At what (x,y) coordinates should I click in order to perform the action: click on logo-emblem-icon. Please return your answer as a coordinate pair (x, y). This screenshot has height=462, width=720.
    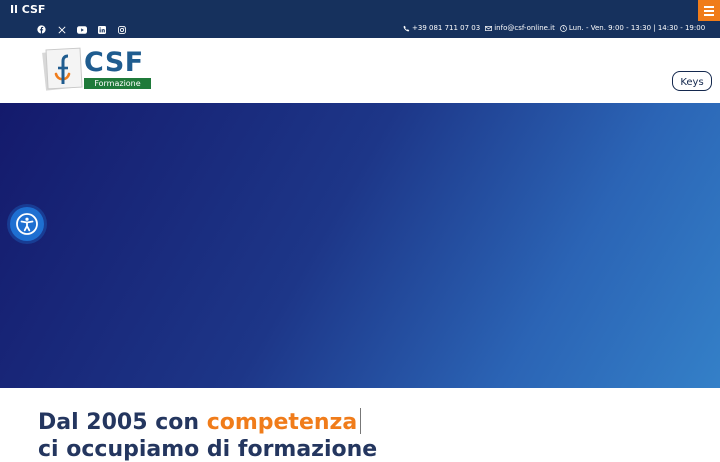
    Looking at the image, I should click on (62, 69).